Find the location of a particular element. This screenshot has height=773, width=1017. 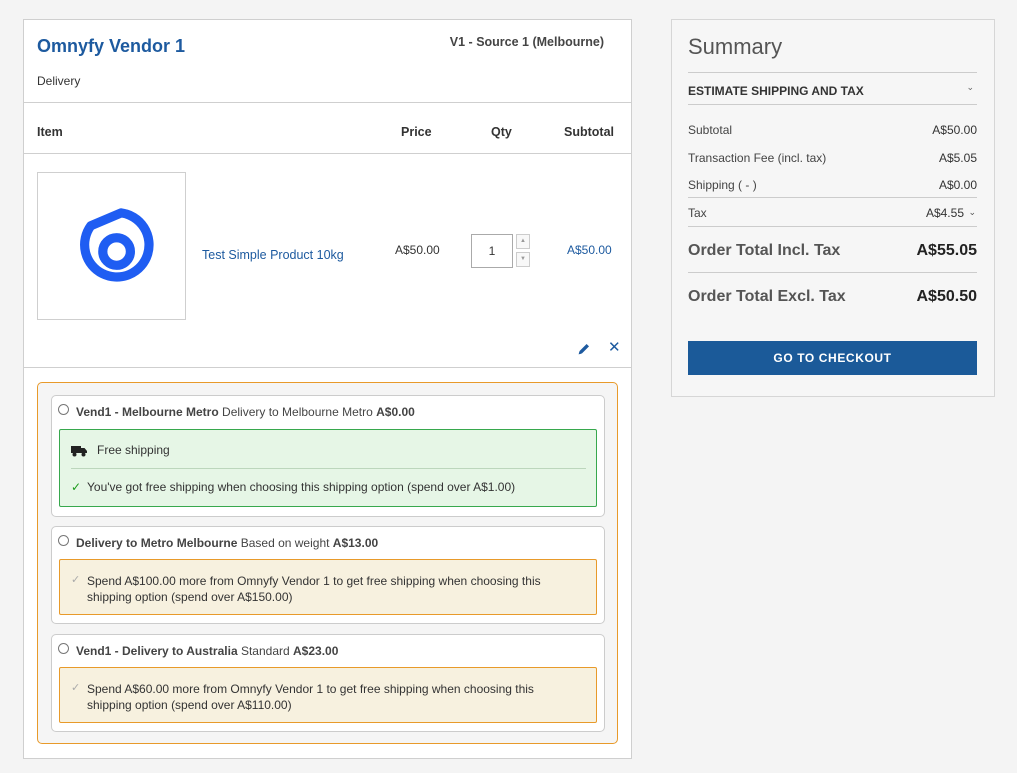

shipping-option-description: Based on weight is located at coordinates (285, 543).